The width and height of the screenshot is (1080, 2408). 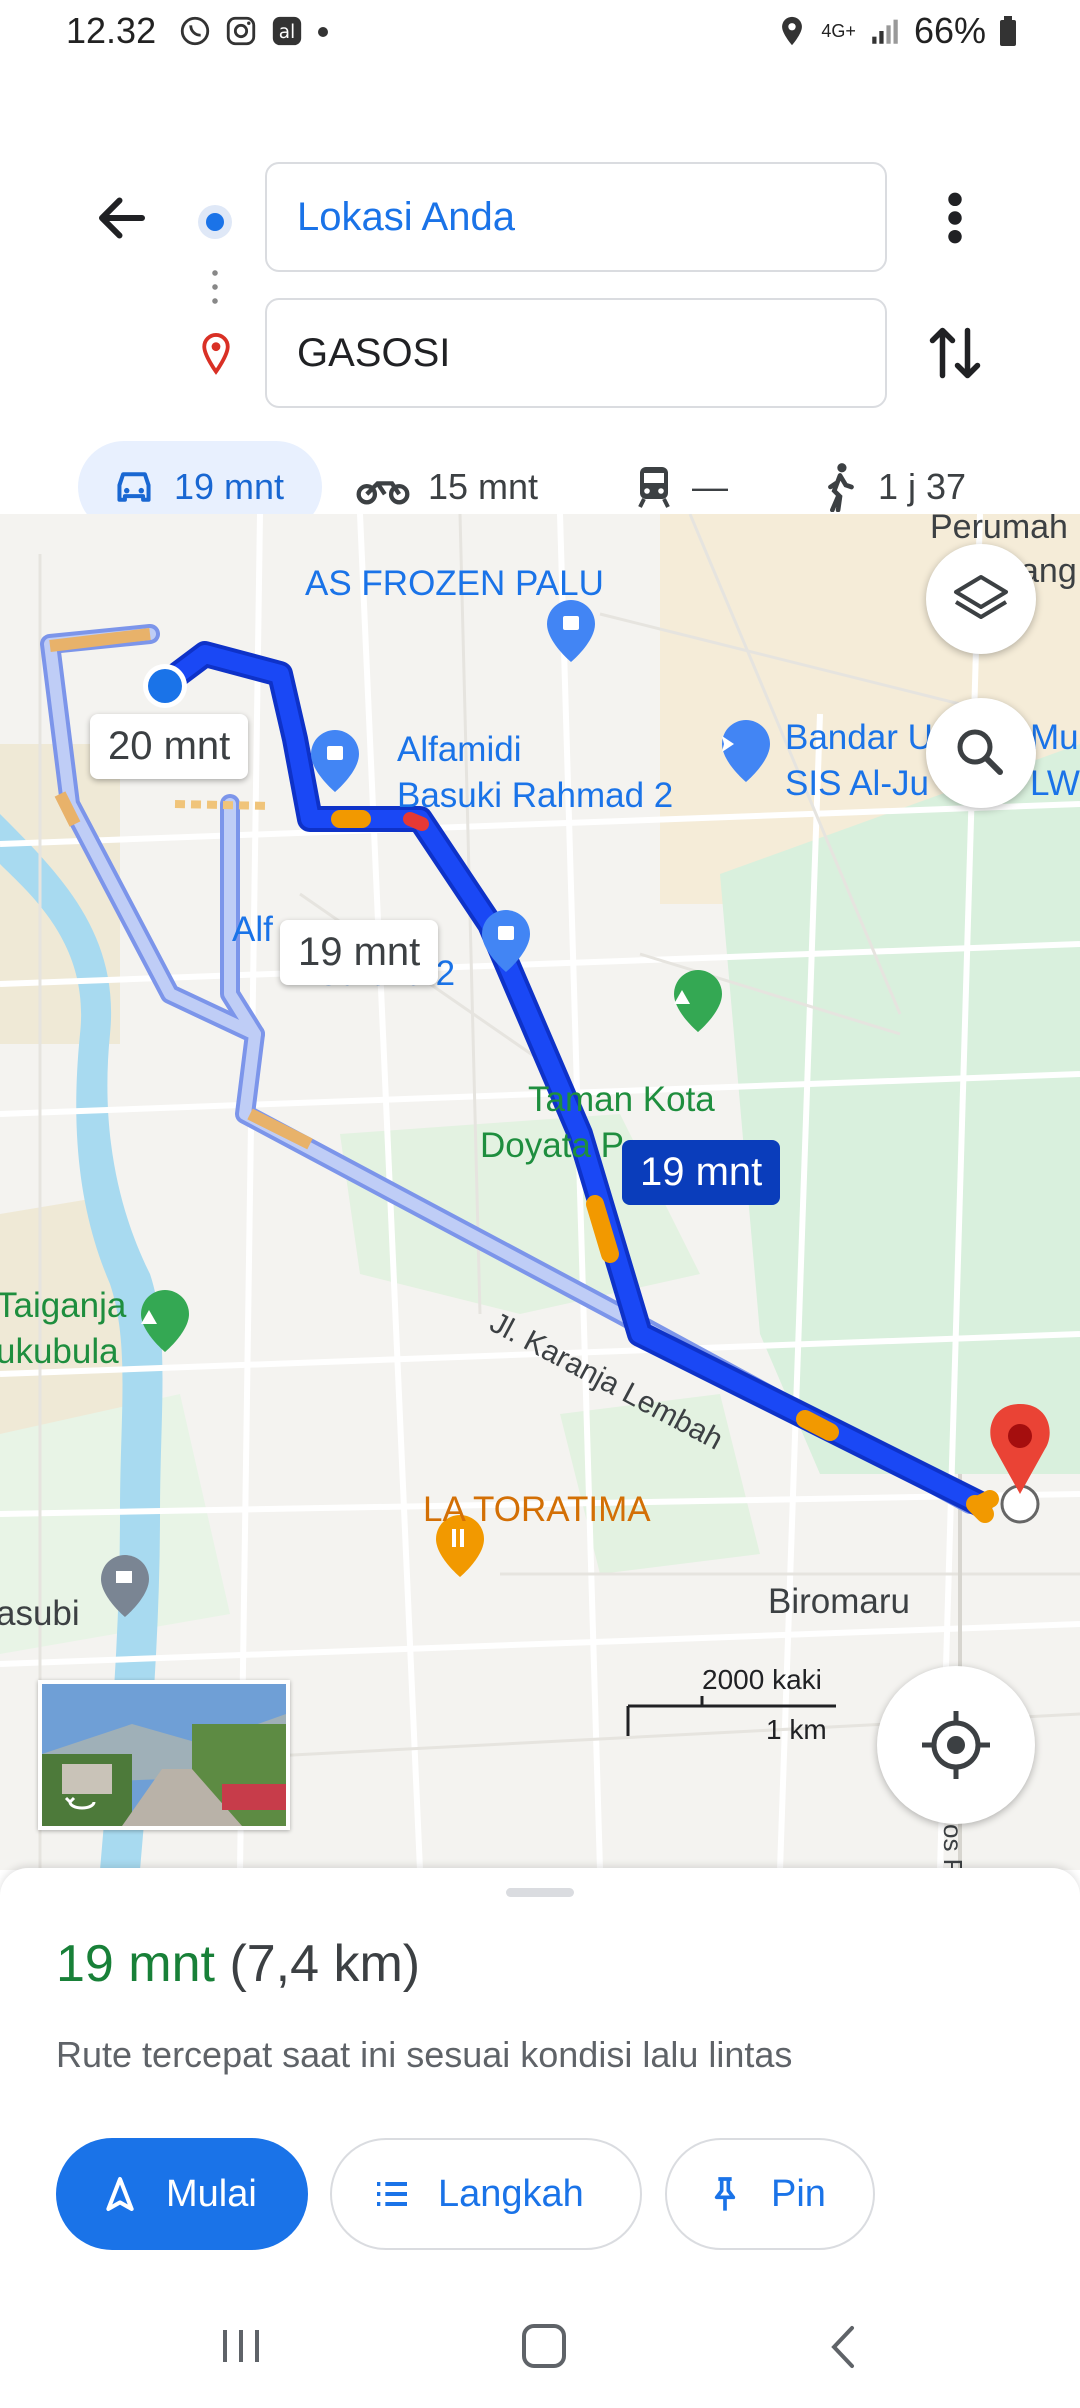 I want to click on svg-text: al, so click(x=287, y=32).